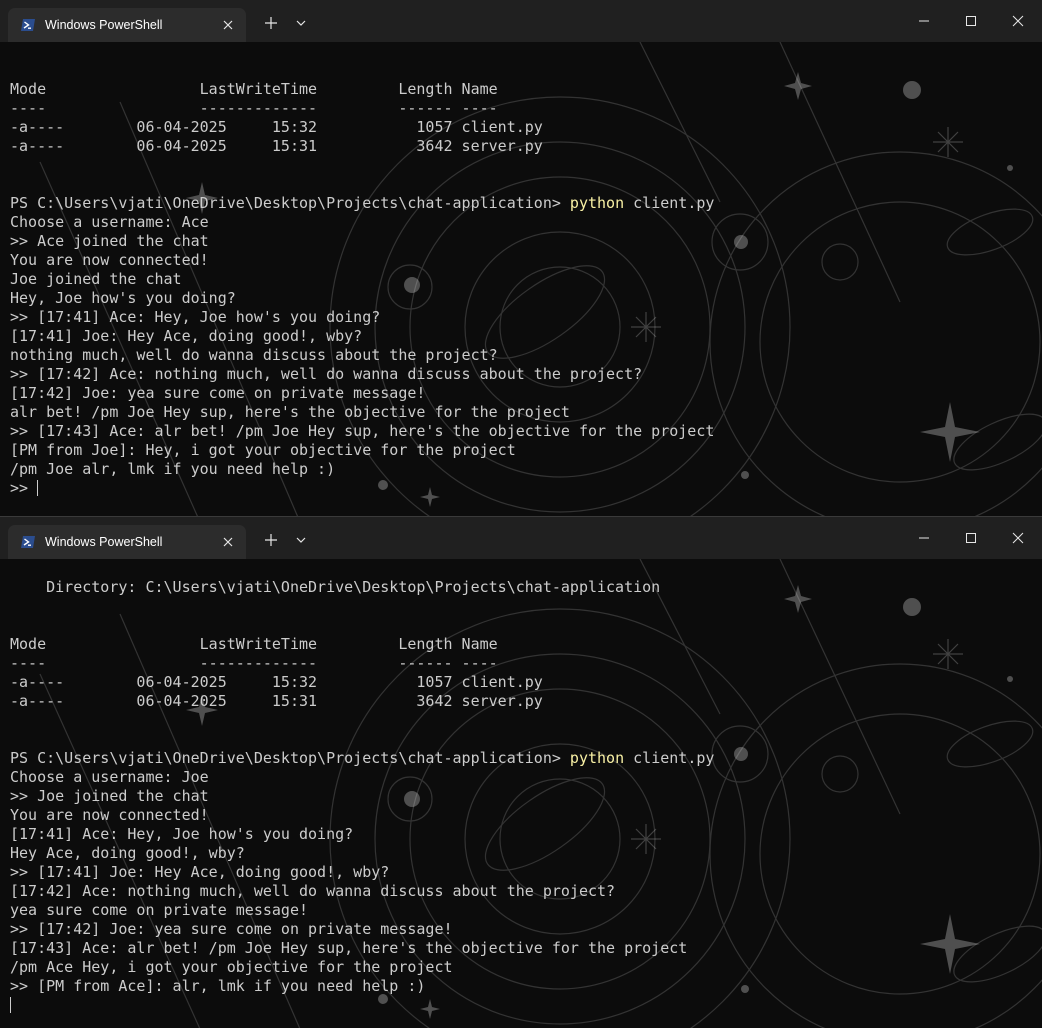  I want to click on terminal-line: [17:41] Joe: Hey Ace, doing good!, wby?, so click(362, 336).